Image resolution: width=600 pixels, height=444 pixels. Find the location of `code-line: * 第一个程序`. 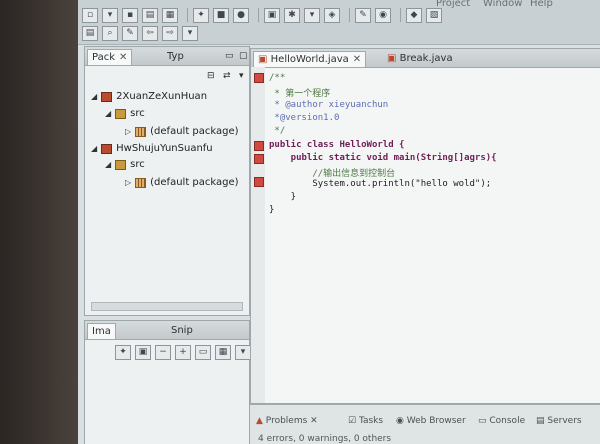

code-line: * 第一个程序 is located at coordinates (300, 94).